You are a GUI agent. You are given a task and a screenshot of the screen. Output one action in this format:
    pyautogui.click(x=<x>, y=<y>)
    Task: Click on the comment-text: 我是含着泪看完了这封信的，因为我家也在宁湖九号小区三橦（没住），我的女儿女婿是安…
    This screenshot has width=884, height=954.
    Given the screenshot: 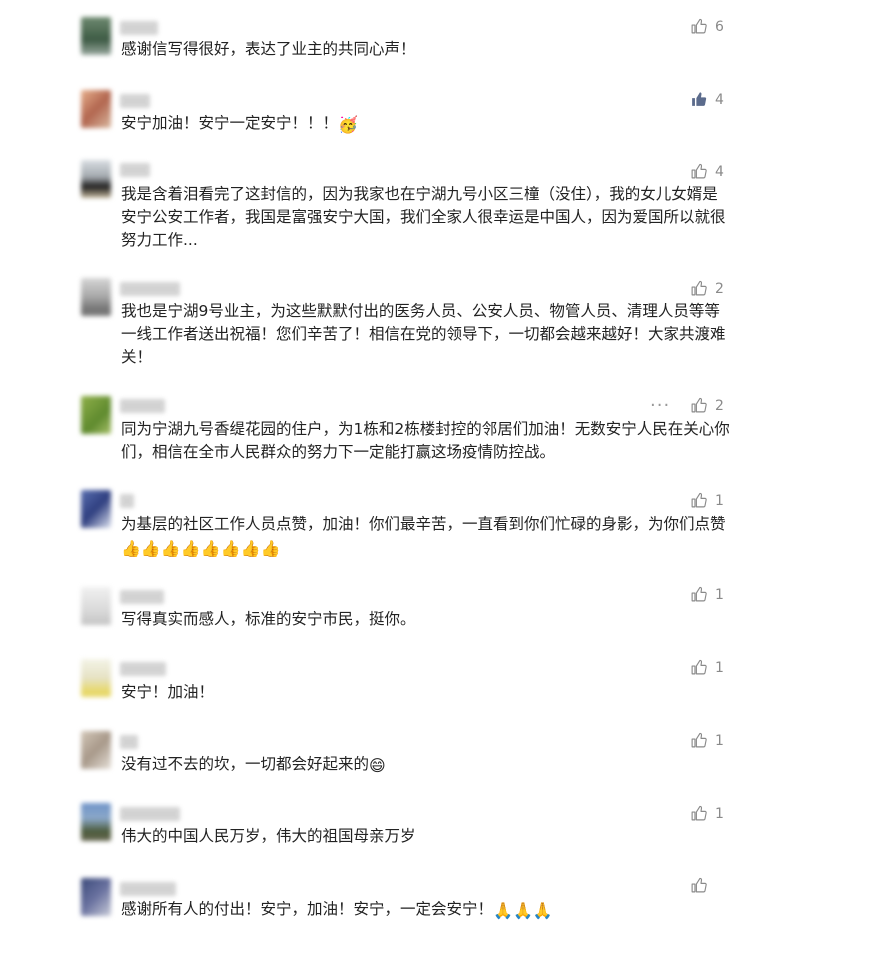 What is the action you would take?
    pyautogui.click(x=426, y=217)
    